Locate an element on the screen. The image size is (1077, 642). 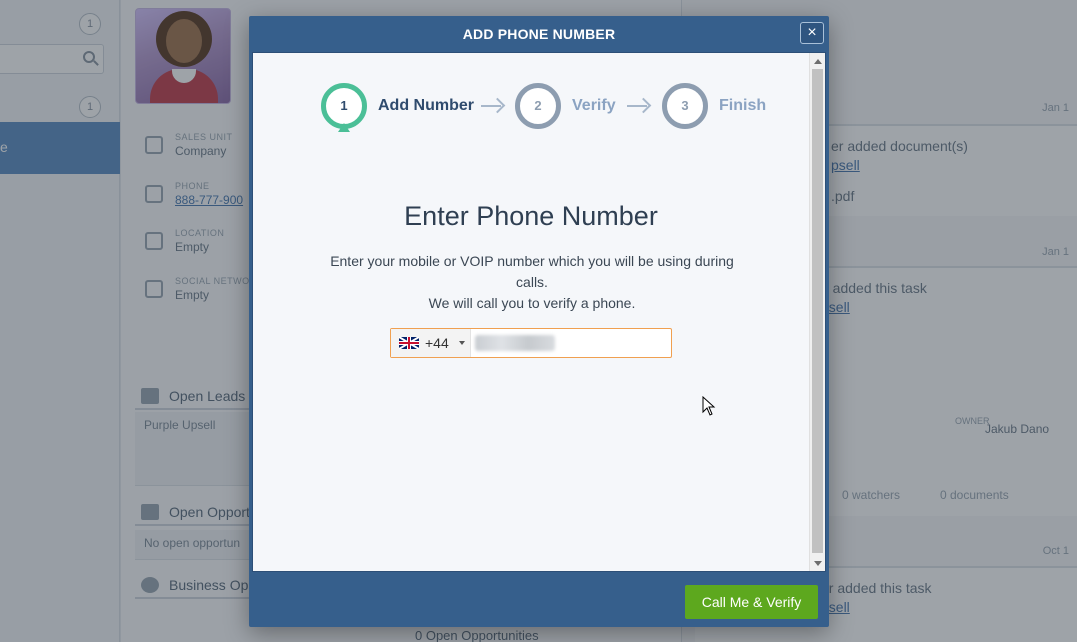
scroll-down-arrow-icon is located at coordinates (817, 564).